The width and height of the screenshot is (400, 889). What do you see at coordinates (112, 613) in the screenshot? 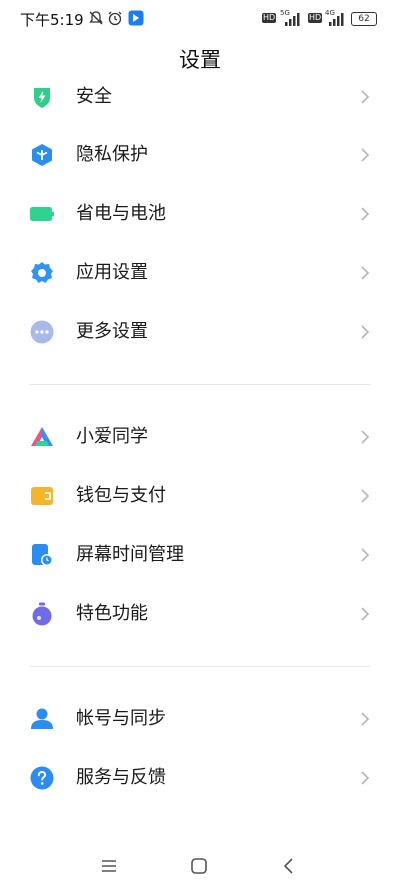
I see `settings-item-label: 特色功能` at bounding box center [112, 613].